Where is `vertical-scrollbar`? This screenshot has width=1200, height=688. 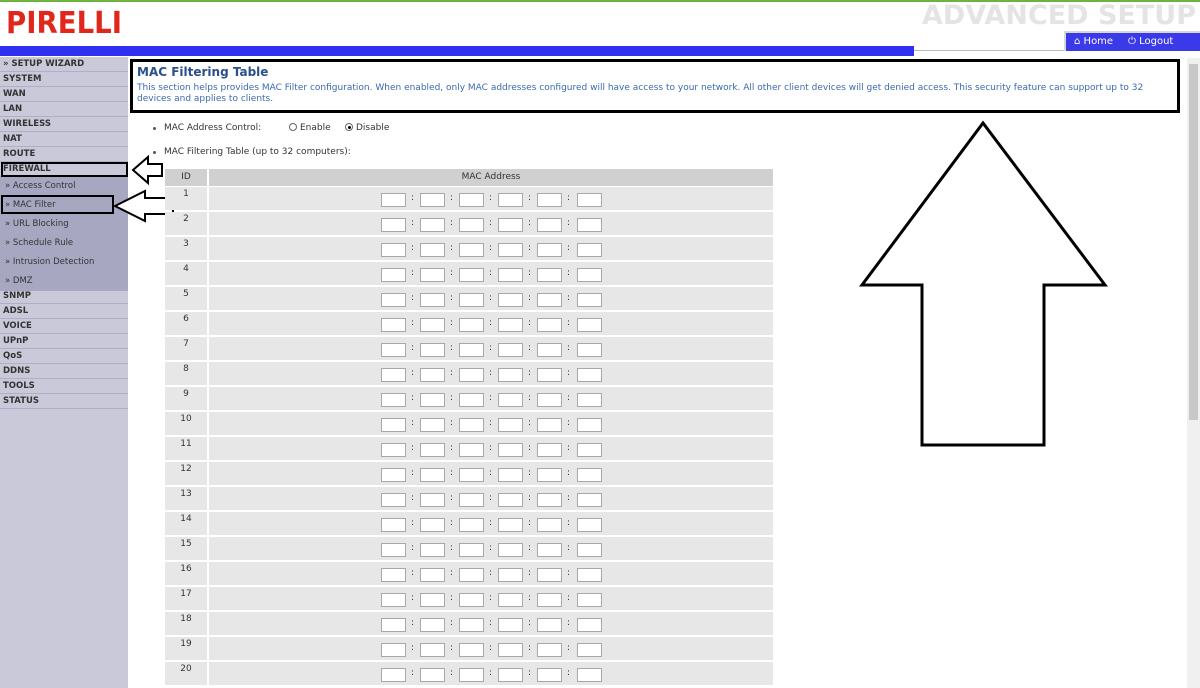
vertical-scrollbar is located at coordinates (1193, 373).